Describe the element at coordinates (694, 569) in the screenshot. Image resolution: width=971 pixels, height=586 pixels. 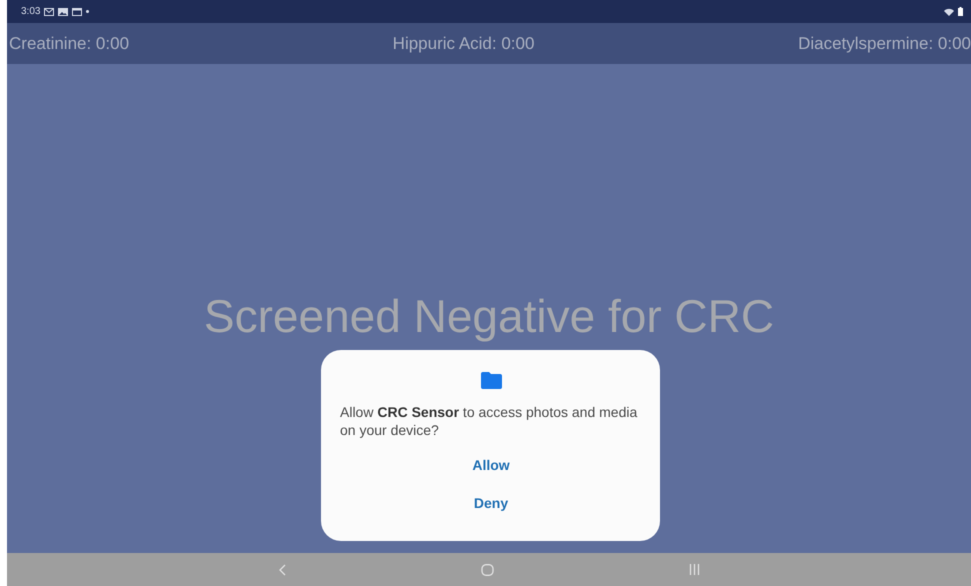
I see `recents-icon` at that location.